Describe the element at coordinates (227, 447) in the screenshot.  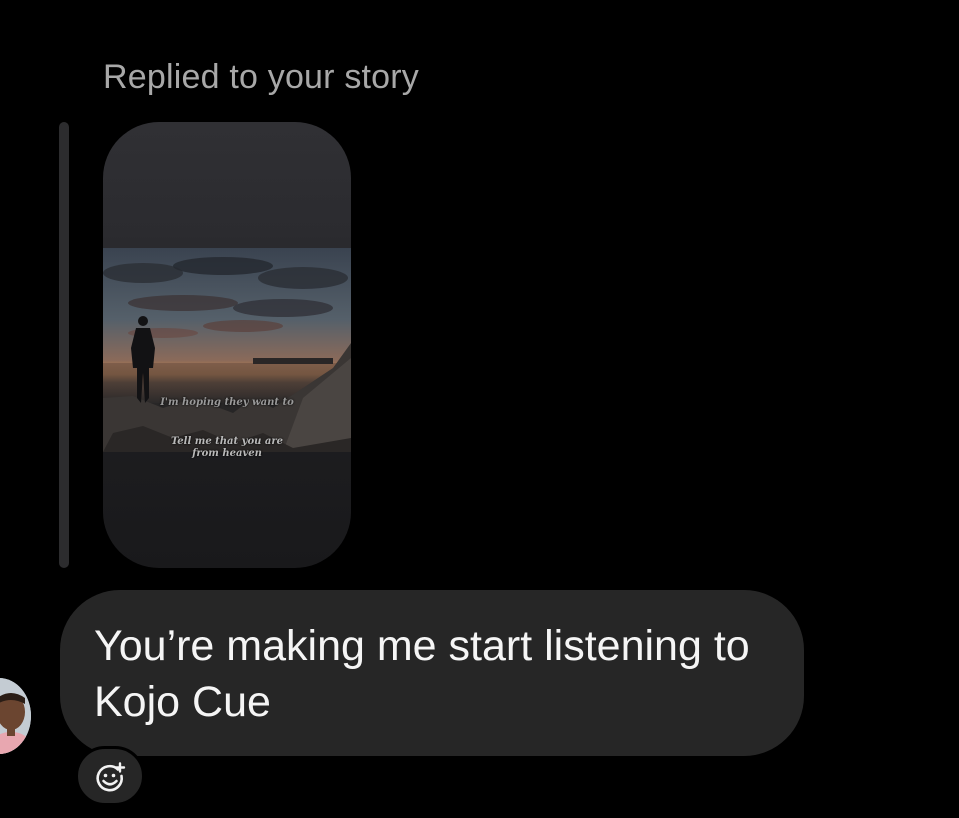
I see `story-caption-line-2: Tell me that you are from heaven` at that location.